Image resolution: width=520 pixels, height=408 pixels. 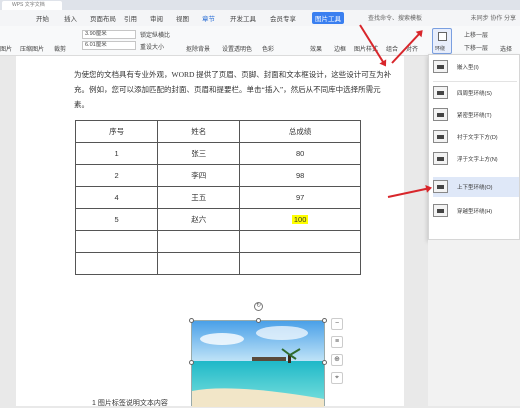 I want to click on sync-share-group: 未同步 协作 分享, so click(x=493, y=17).